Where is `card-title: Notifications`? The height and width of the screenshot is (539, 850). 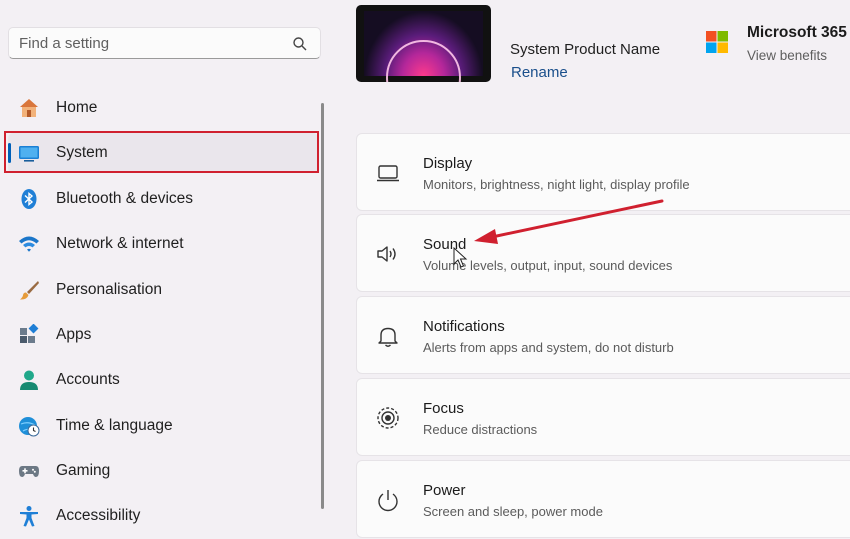 card-title: Notifications is located at coordinates (464, 326).